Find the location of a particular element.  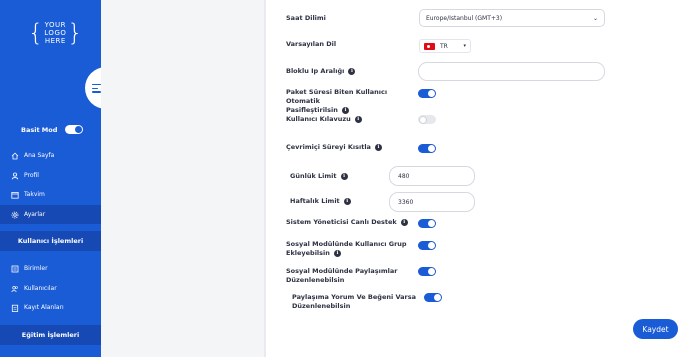

sidebar-item-label: Ana Sayfa is located at coordinates (39, 155).